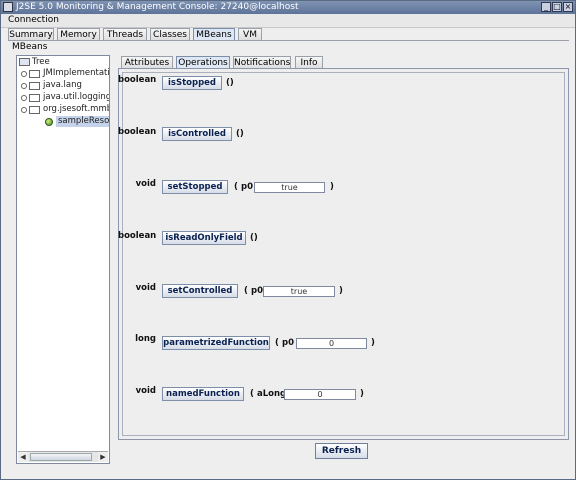 The image size is (576, 480). I want to click on scroll-left-icon: ◀, so click(23, 457).